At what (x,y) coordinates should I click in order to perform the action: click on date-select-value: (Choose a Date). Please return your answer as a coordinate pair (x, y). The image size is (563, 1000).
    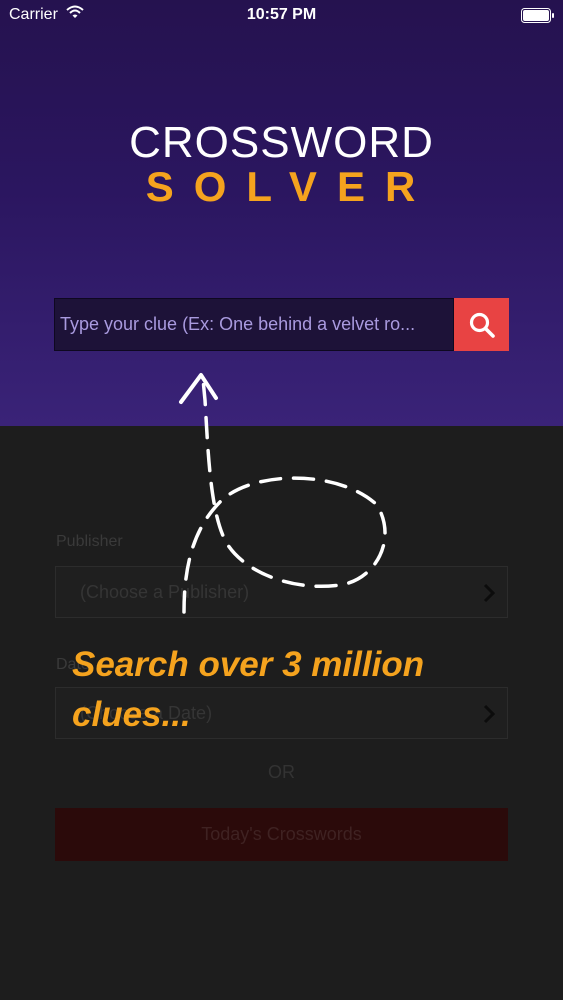
    Looking at the image, I should click on (146, 713).